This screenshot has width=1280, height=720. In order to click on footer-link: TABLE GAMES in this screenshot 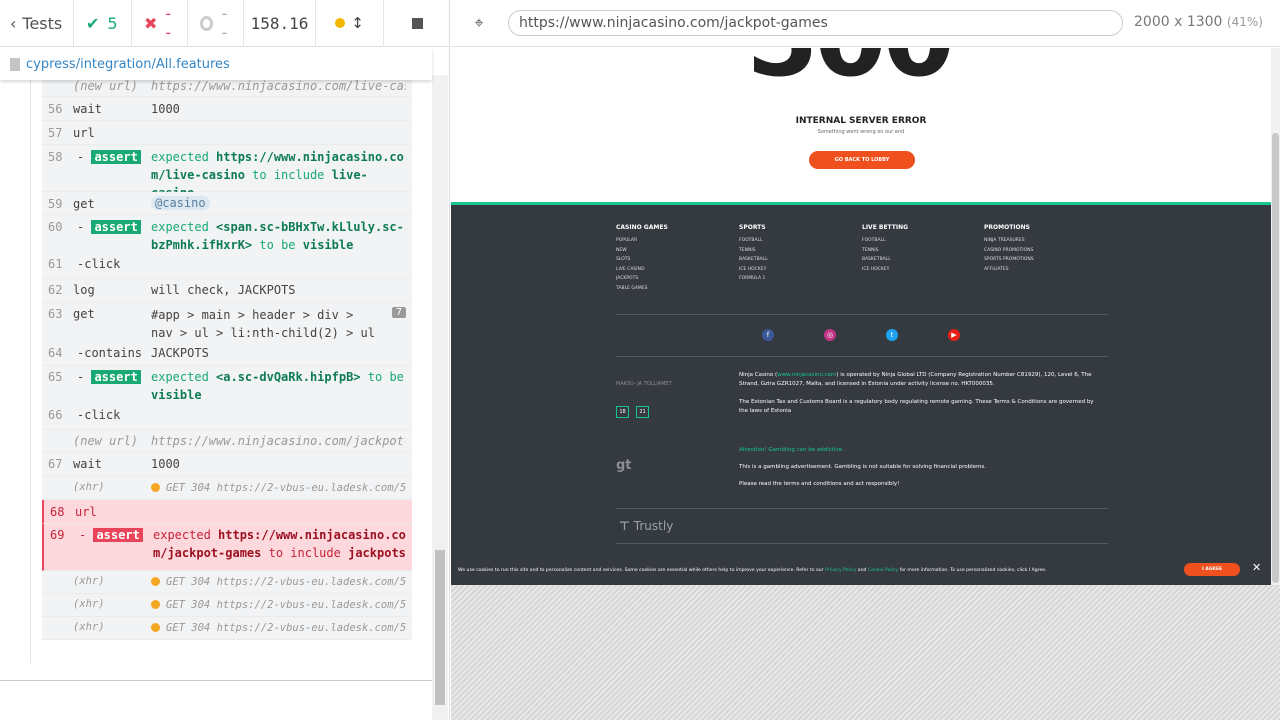, I will do `click(666, 289)`.